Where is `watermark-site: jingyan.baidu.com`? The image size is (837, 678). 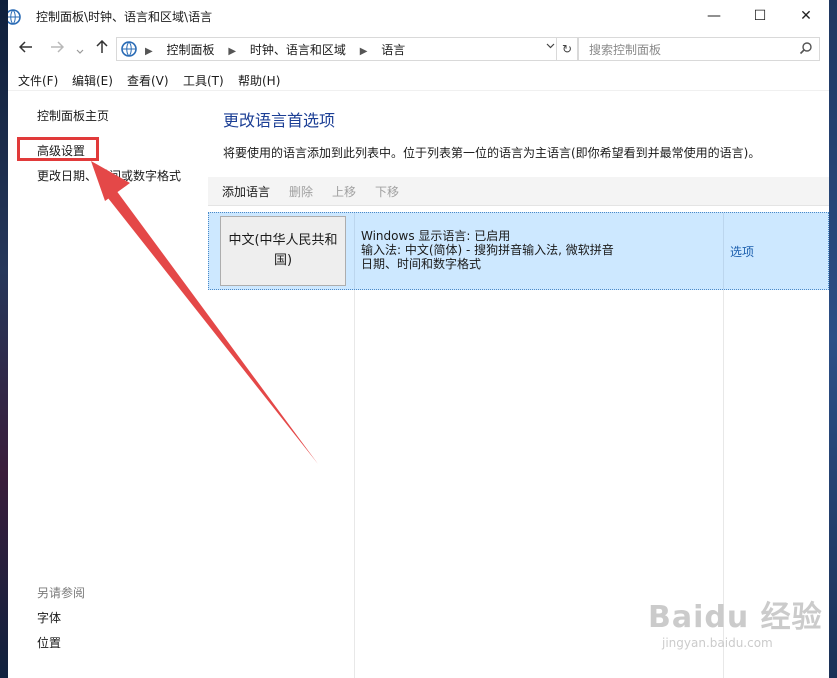 watermark-site: jingyan.baidu.com is located at coordinates (717, 643).